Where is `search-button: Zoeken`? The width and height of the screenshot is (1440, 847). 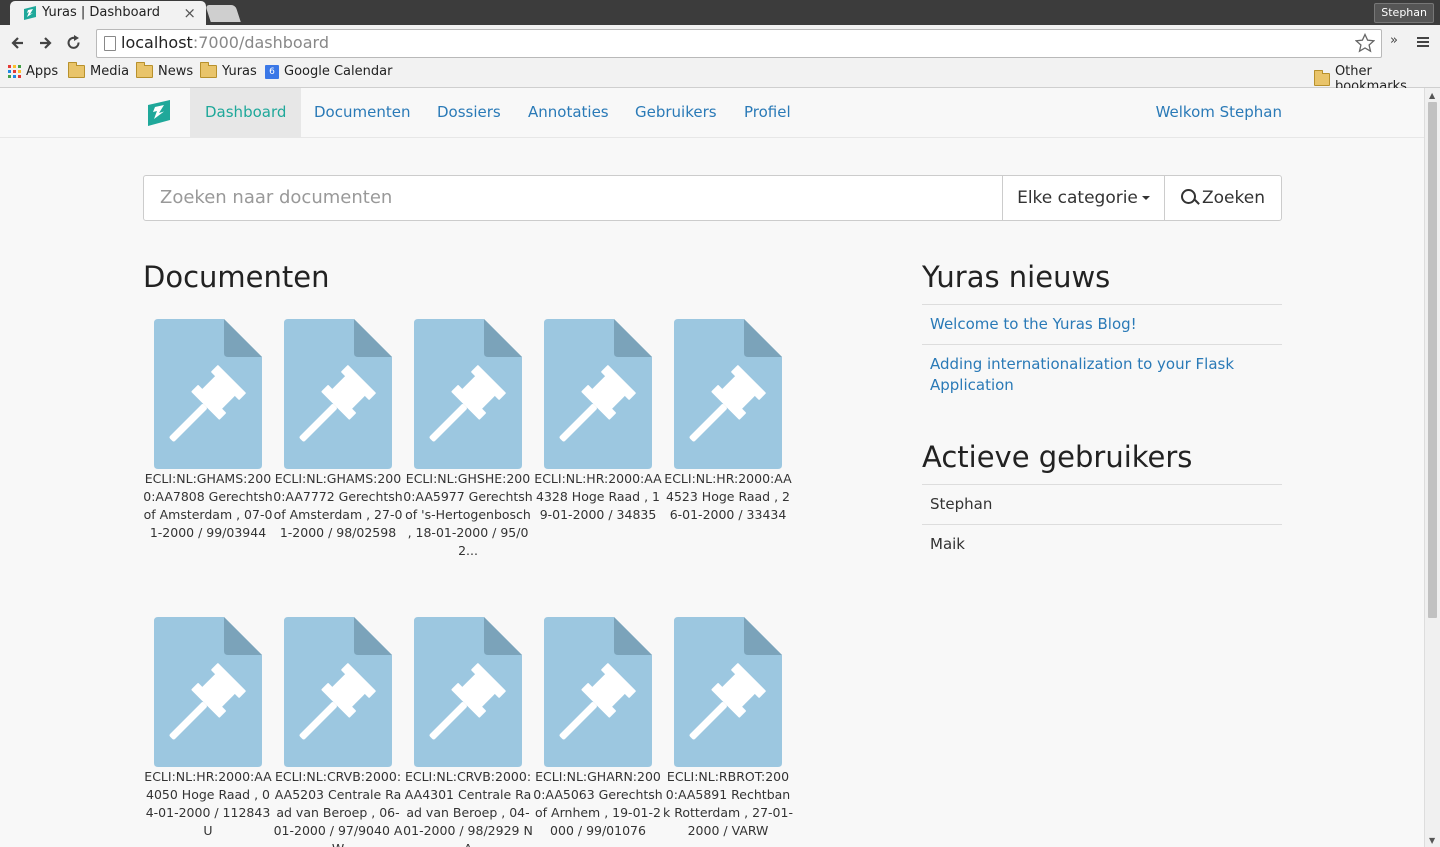 search-button: Zoeken is located at coordinates (1223, 198).